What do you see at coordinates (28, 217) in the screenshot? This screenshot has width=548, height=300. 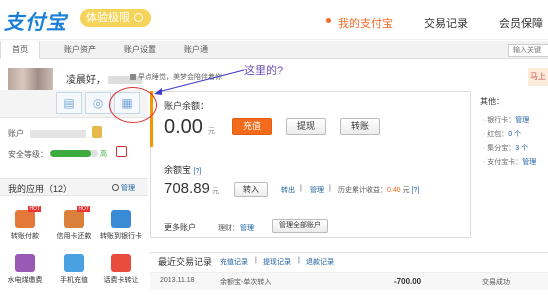 I see `wallet-icon: HOT` at bounding box center [28, 217].